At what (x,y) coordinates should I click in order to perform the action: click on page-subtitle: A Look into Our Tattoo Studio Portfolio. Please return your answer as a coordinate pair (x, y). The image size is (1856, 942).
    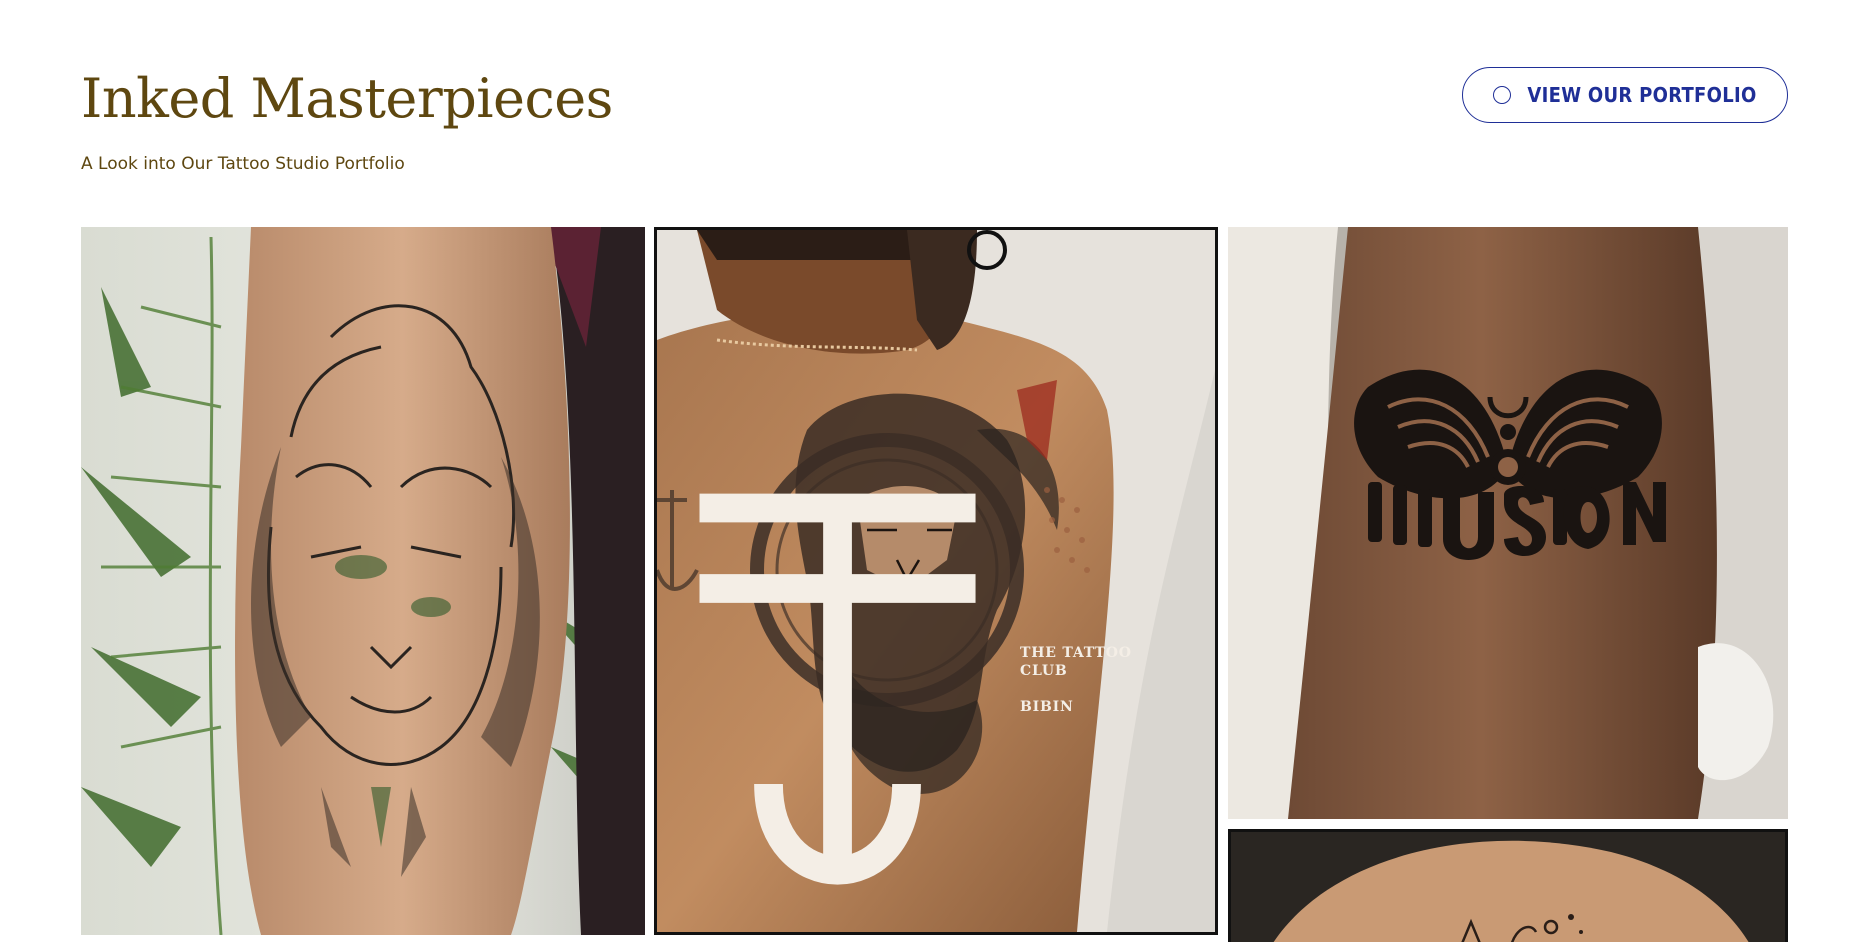
    Looking at the image, I should click on (243, 164).